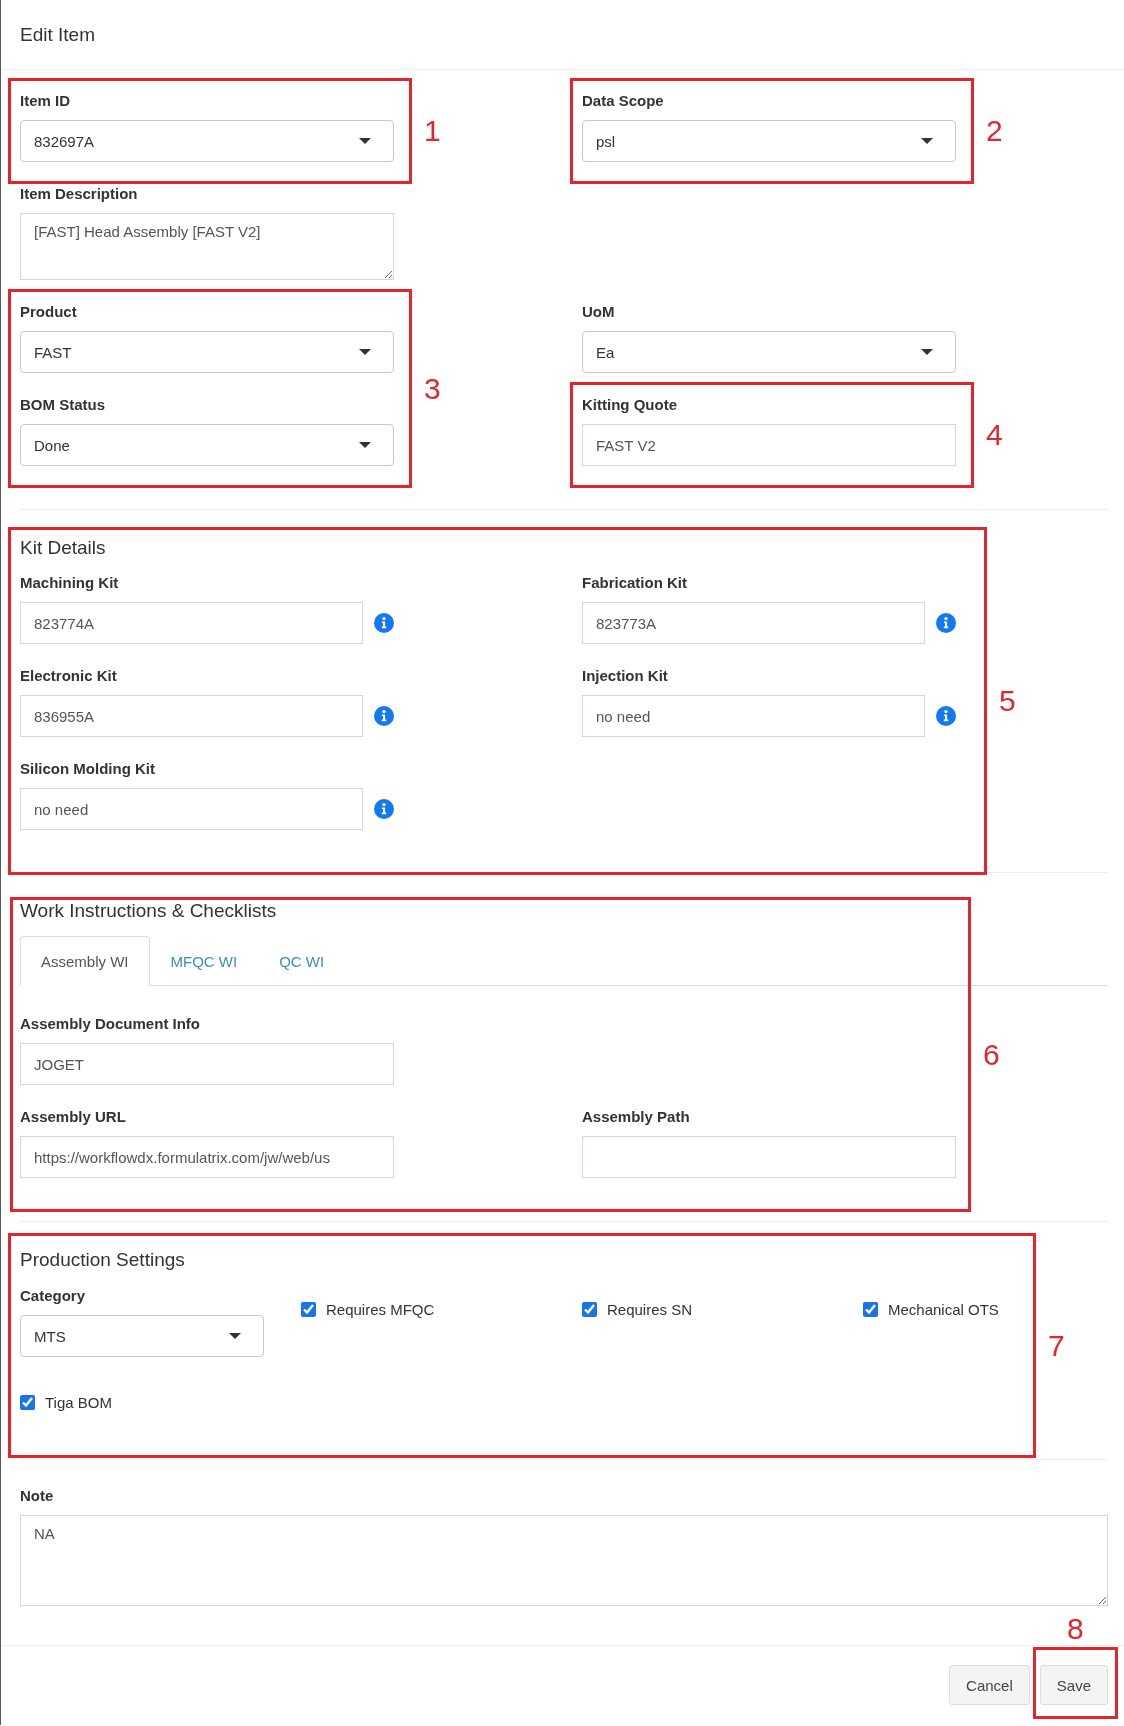  What do you see at coordinates (1056, 1345) in the screenshot?
I see `annotation-number: 7` at bounding box center [1056, 1345].